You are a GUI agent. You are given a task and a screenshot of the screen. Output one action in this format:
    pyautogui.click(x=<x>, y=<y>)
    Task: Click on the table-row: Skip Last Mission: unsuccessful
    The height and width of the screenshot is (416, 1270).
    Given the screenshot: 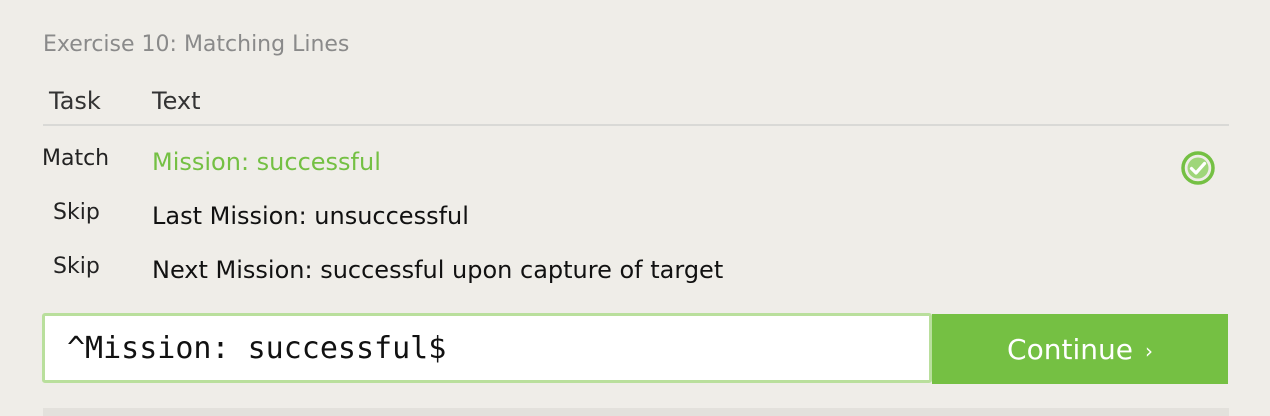 What is the action you would take?
    pyautogui.click(x=635, y=218)
    